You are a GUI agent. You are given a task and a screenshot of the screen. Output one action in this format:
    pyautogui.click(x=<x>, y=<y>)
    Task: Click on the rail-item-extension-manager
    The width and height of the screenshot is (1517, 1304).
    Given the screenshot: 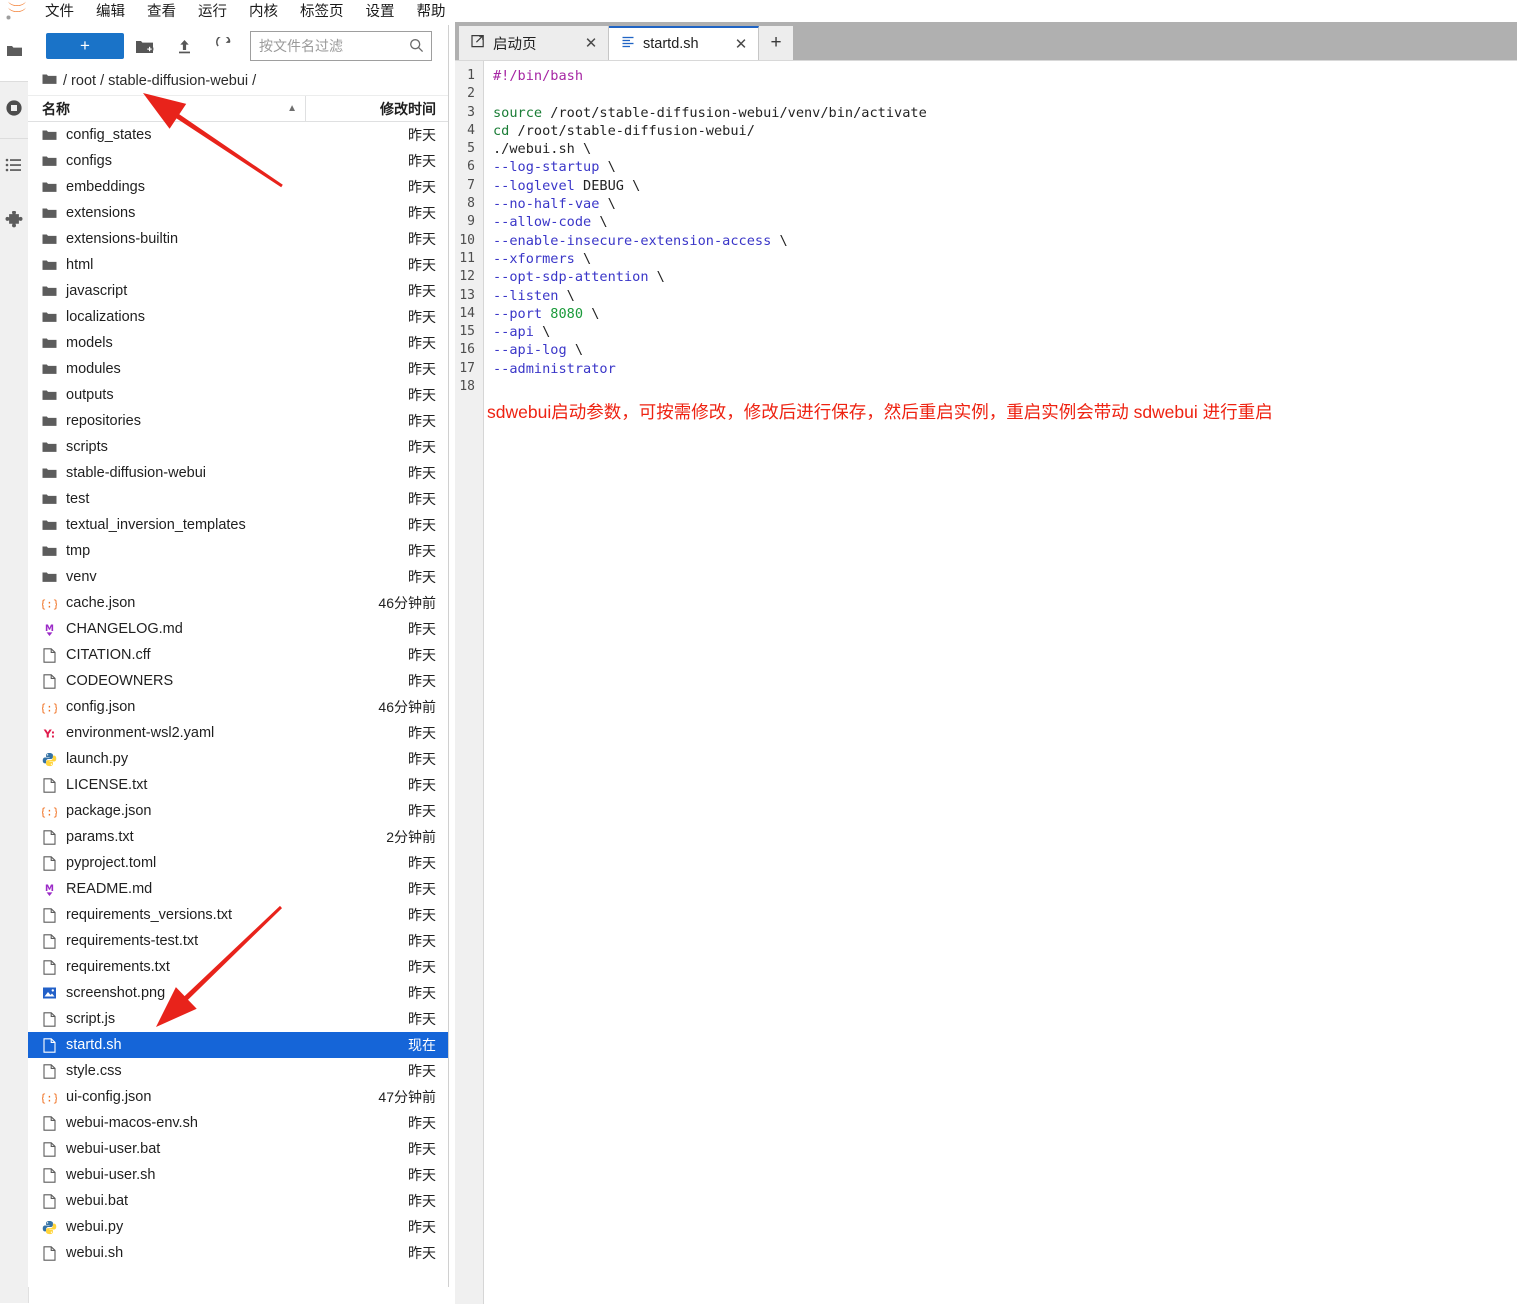 What is the action you would take?
    pyautogui.click(x=14, y=223)
    